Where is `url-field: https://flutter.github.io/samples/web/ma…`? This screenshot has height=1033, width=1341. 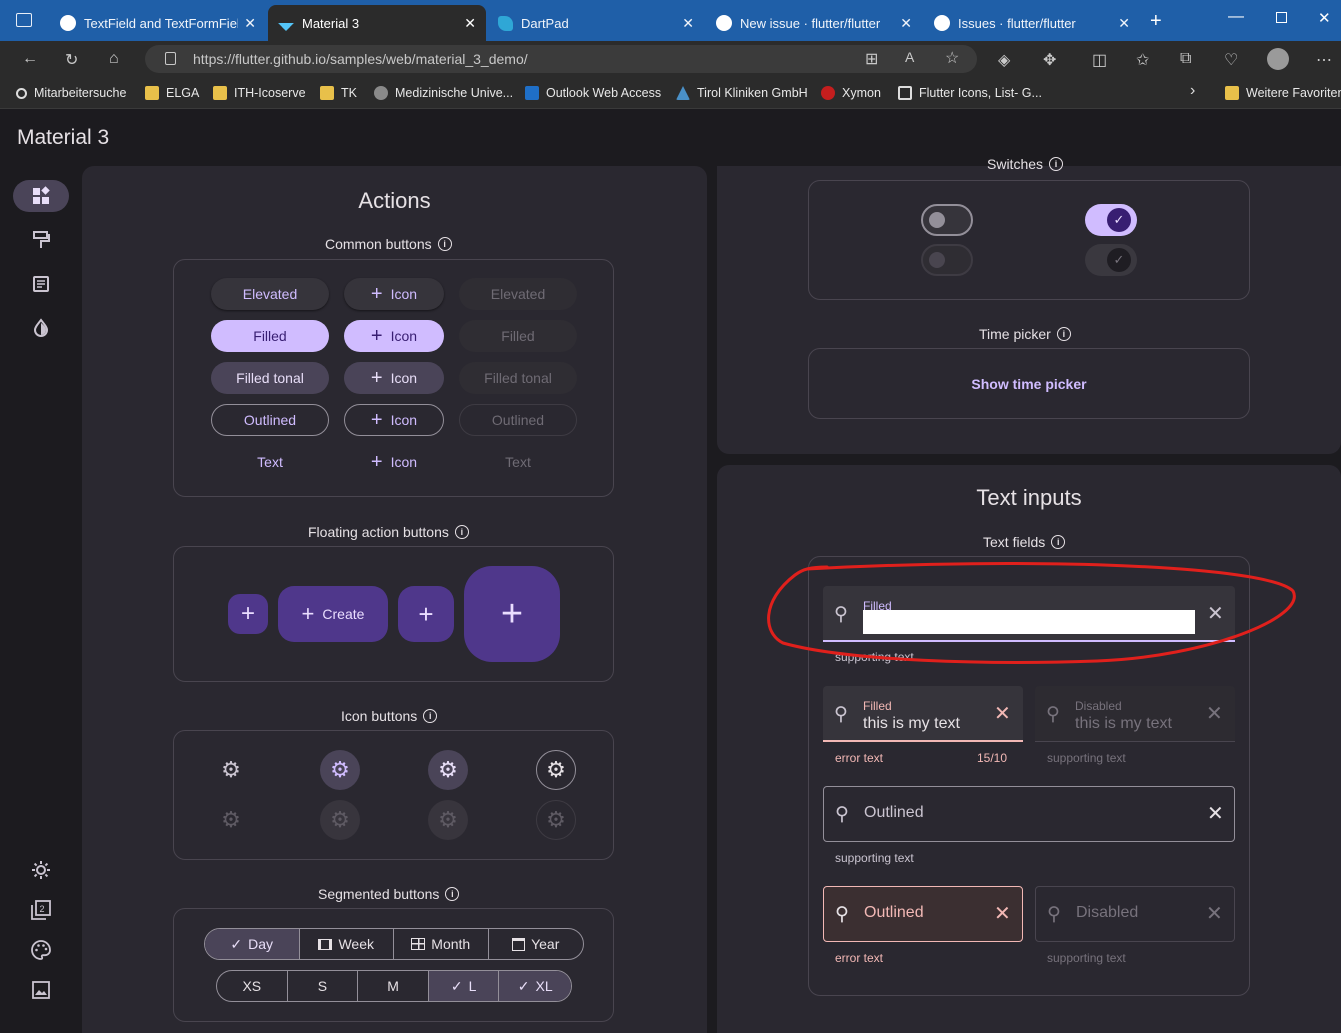 url-field: https://flutter.github.io/samples/web/ma… is located at coordinates (561, 59).